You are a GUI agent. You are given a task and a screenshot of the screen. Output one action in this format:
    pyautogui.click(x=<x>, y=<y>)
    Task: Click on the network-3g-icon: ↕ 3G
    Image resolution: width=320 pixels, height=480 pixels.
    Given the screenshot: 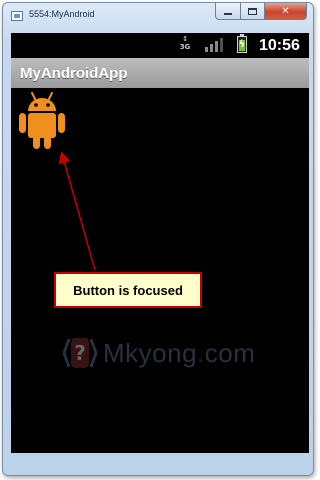 What is the action you would take?
    pyautogui.click(x=185, y=43)
    